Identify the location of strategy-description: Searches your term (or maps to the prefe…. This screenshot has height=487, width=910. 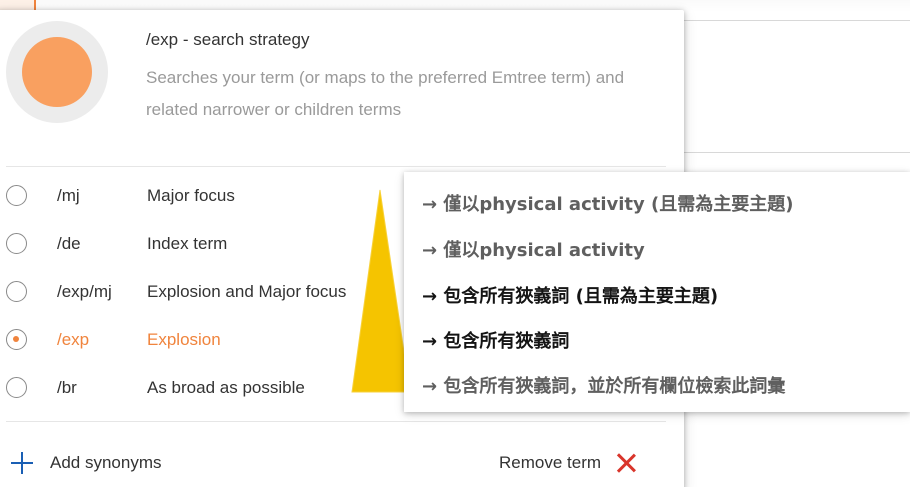
(385, 93).